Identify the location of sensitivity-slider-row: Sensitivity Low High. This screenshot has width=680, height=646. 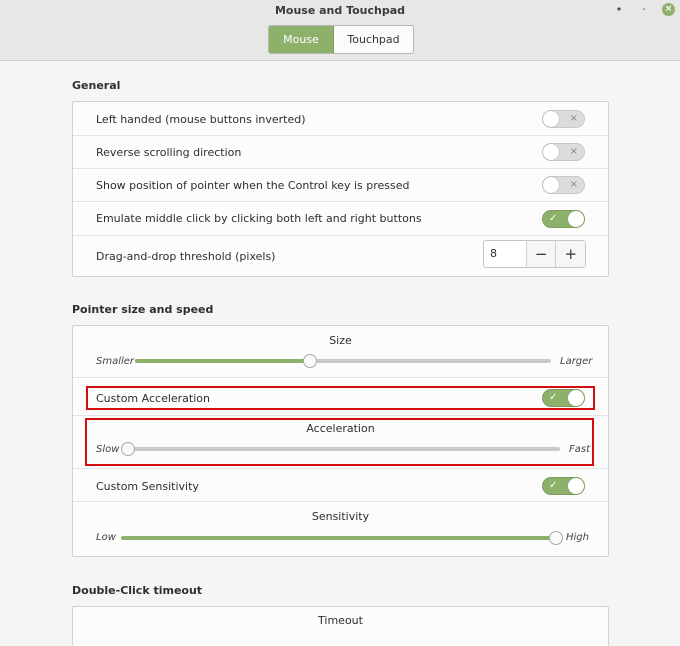
(340, 529).